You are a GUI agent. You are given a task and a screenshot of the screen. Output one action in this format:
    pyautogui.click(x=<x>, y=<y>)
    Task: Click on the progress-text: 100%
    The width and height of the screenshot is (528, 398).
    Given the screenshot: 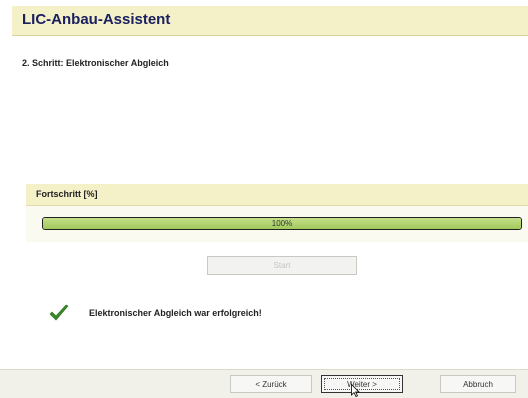 What is the action you would take?
    pyautogui.click(x=282, y=223)
    